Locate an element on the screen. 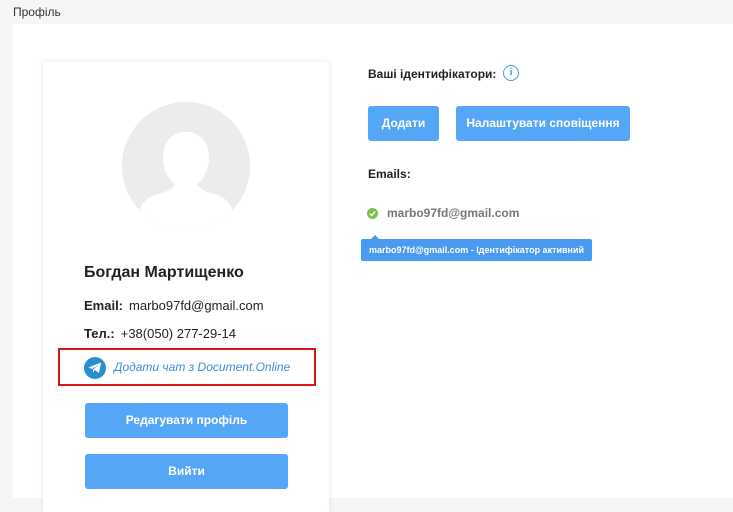 This screenshot has width=733, height=512. identifiers-title: Ваші ідентифікатори: is located at coordinates (432, 74).